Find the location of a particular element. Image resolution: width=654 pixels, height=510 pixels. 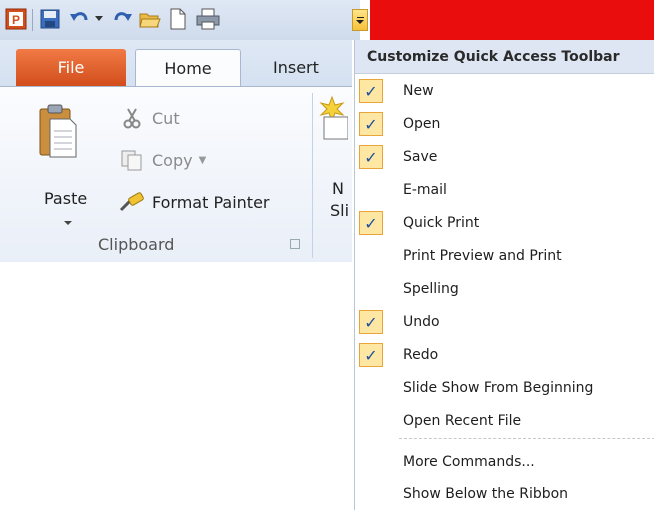

save-icon is located at coordinates (50, 19).